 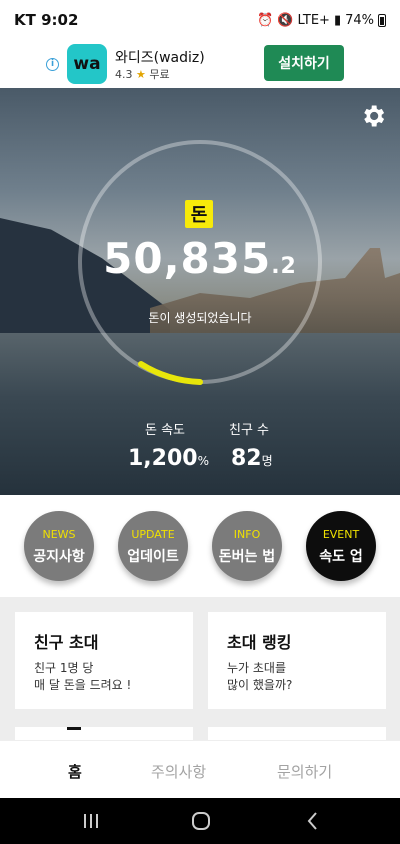 I want to click on nav-home: 홈, so click(x=75, y=771).